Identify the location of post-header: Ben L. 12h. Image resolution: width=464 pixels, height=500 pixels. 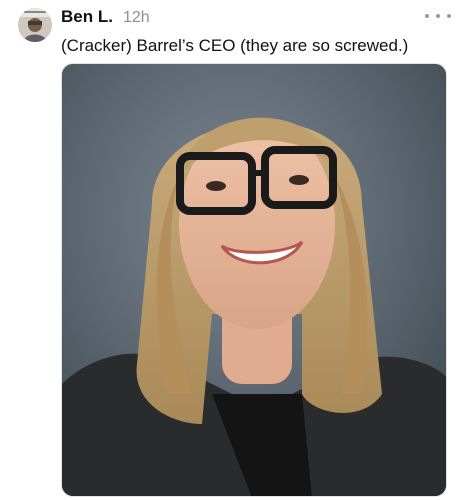
(105, 18).